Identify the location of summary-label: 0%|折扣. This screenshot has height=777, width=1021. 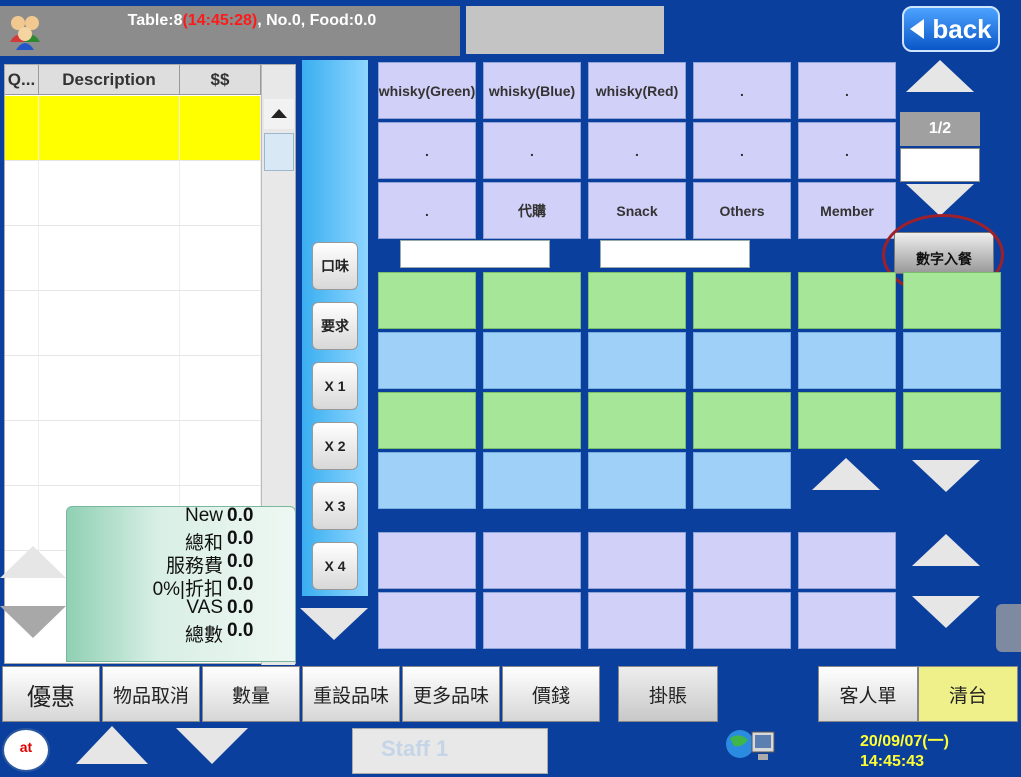
(187, 589).